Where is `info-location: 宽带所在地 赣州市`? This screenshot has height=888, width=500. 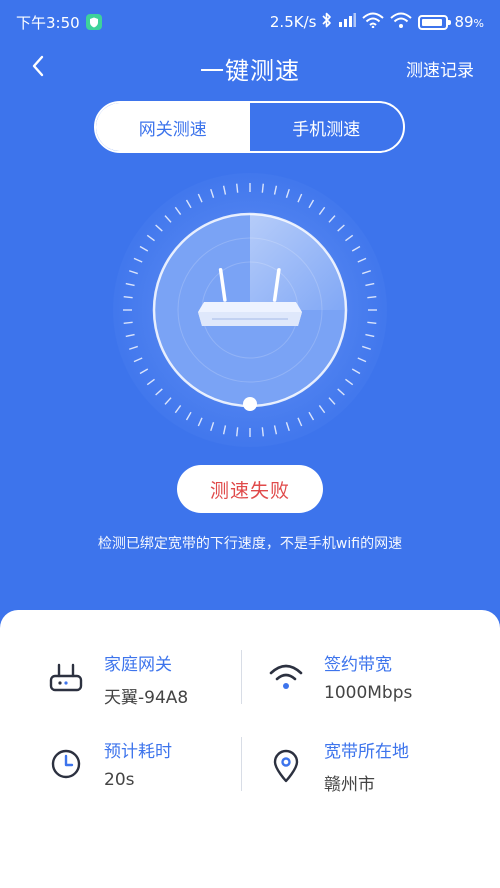 info-location: 宽带所在地 赣州市 is located at coordinates (337, 766).